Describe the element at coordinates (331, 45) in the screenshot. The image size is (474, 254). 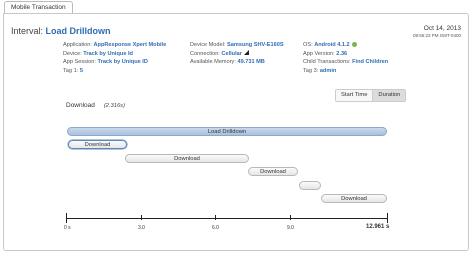
I see `meta-value-link: Android 4.1.2` at that location.